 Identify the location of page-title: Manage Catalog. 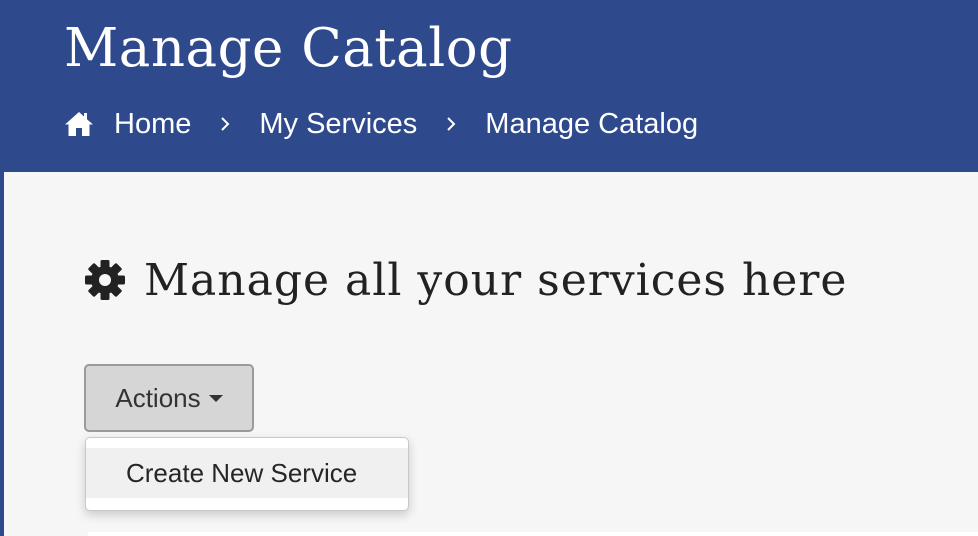
(288, 48).